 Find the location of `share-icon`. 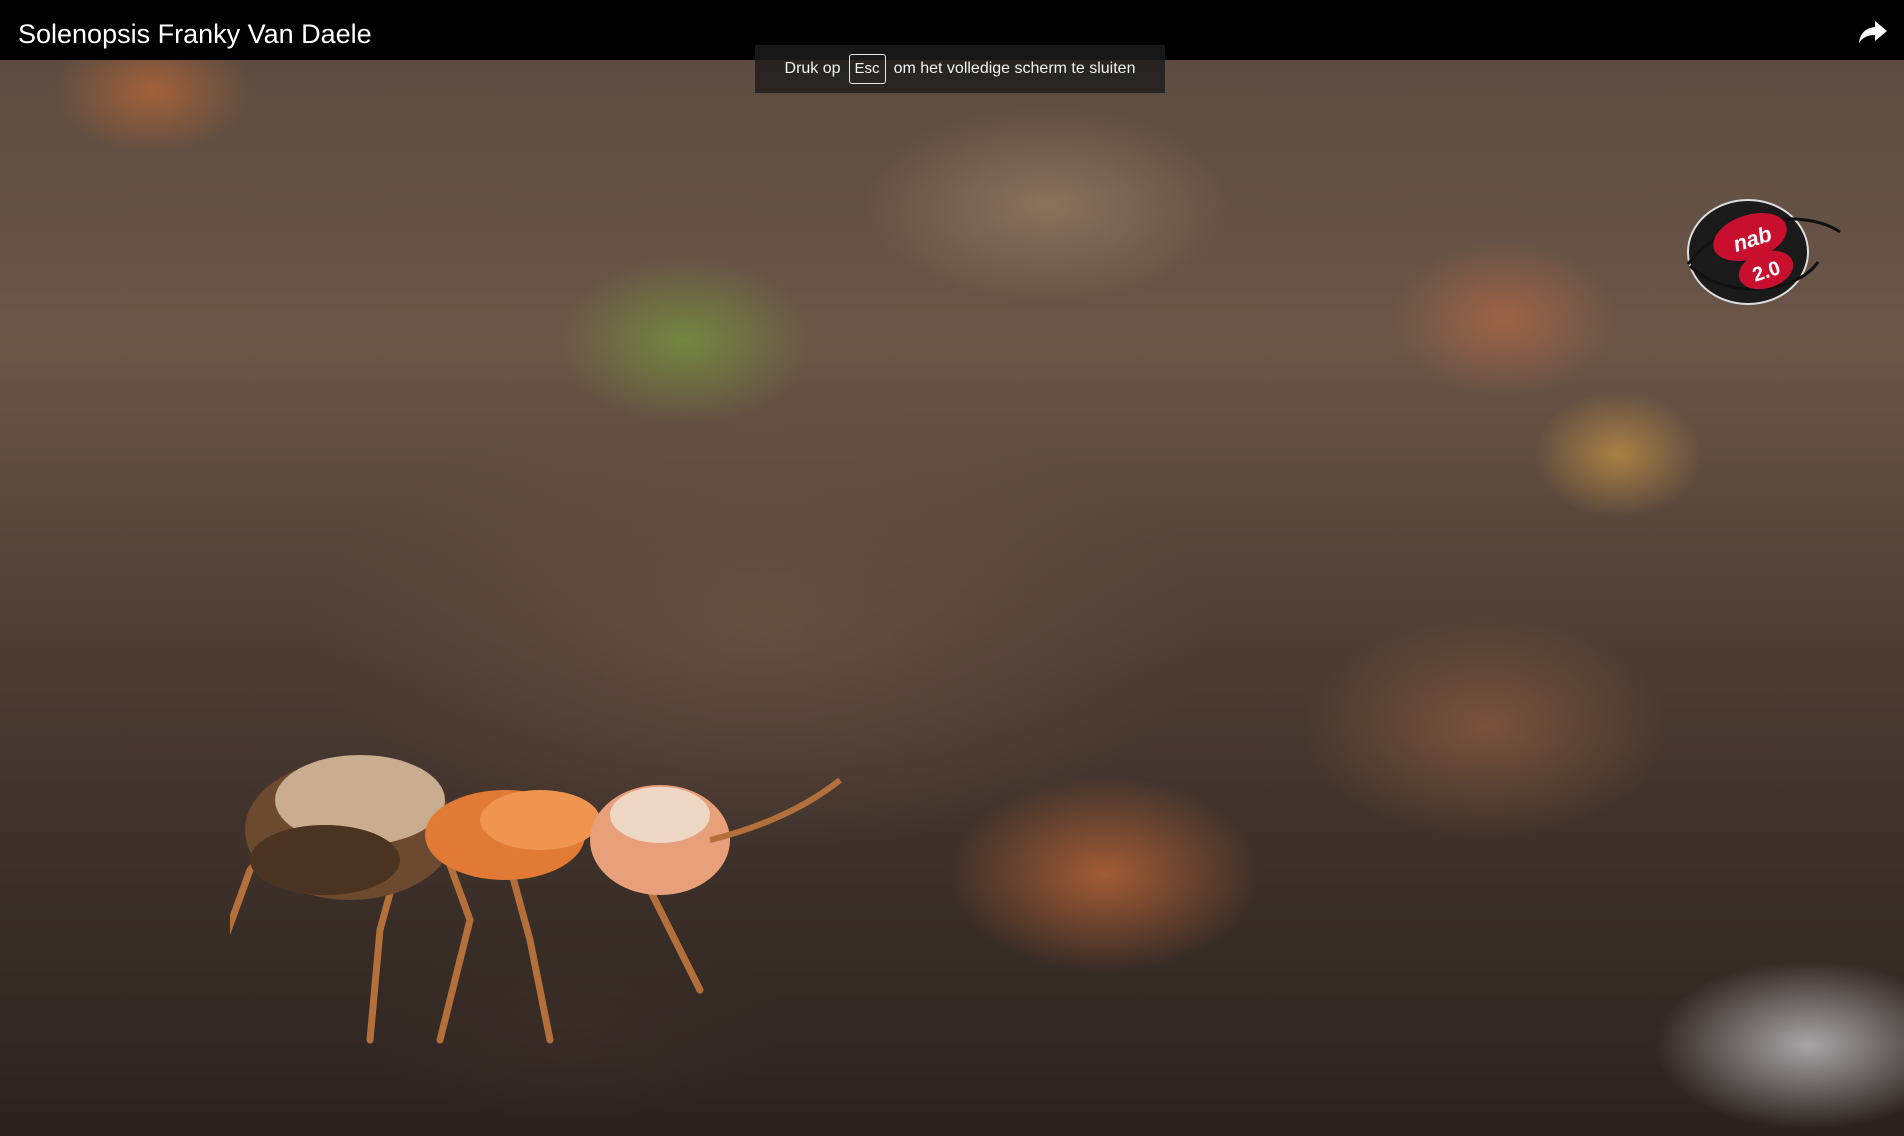

share-icon is located at coordinates (1873, 32).